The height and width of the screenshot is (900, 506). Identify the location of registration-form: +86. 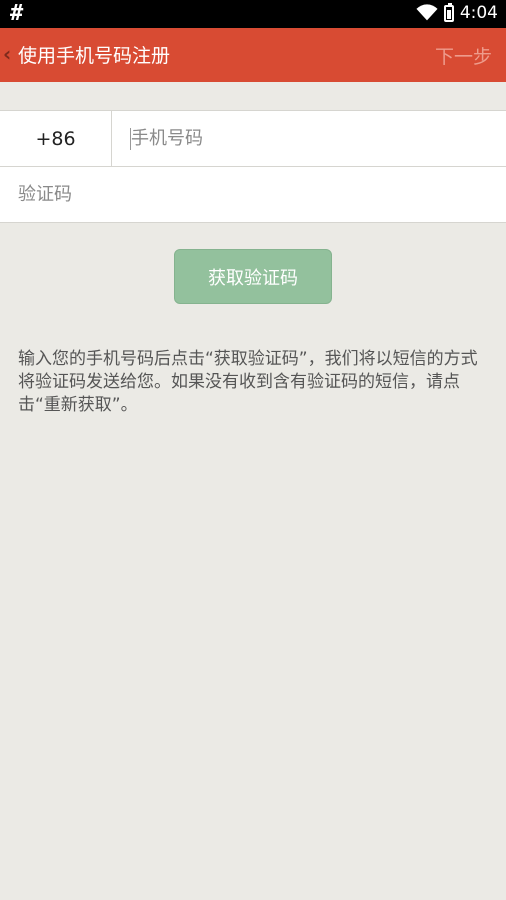
(253, 166).